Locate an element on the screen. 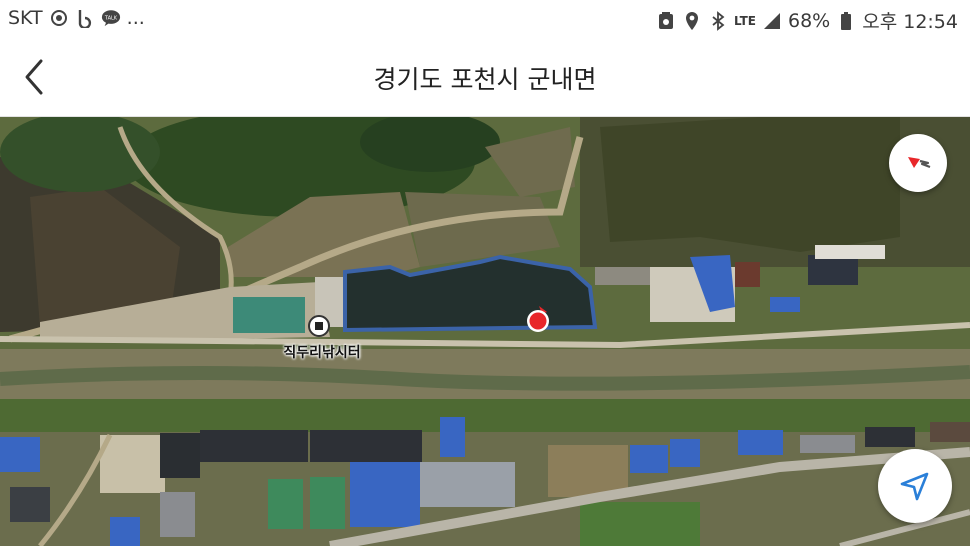  poi-marker is located at coordinates (319, 326).